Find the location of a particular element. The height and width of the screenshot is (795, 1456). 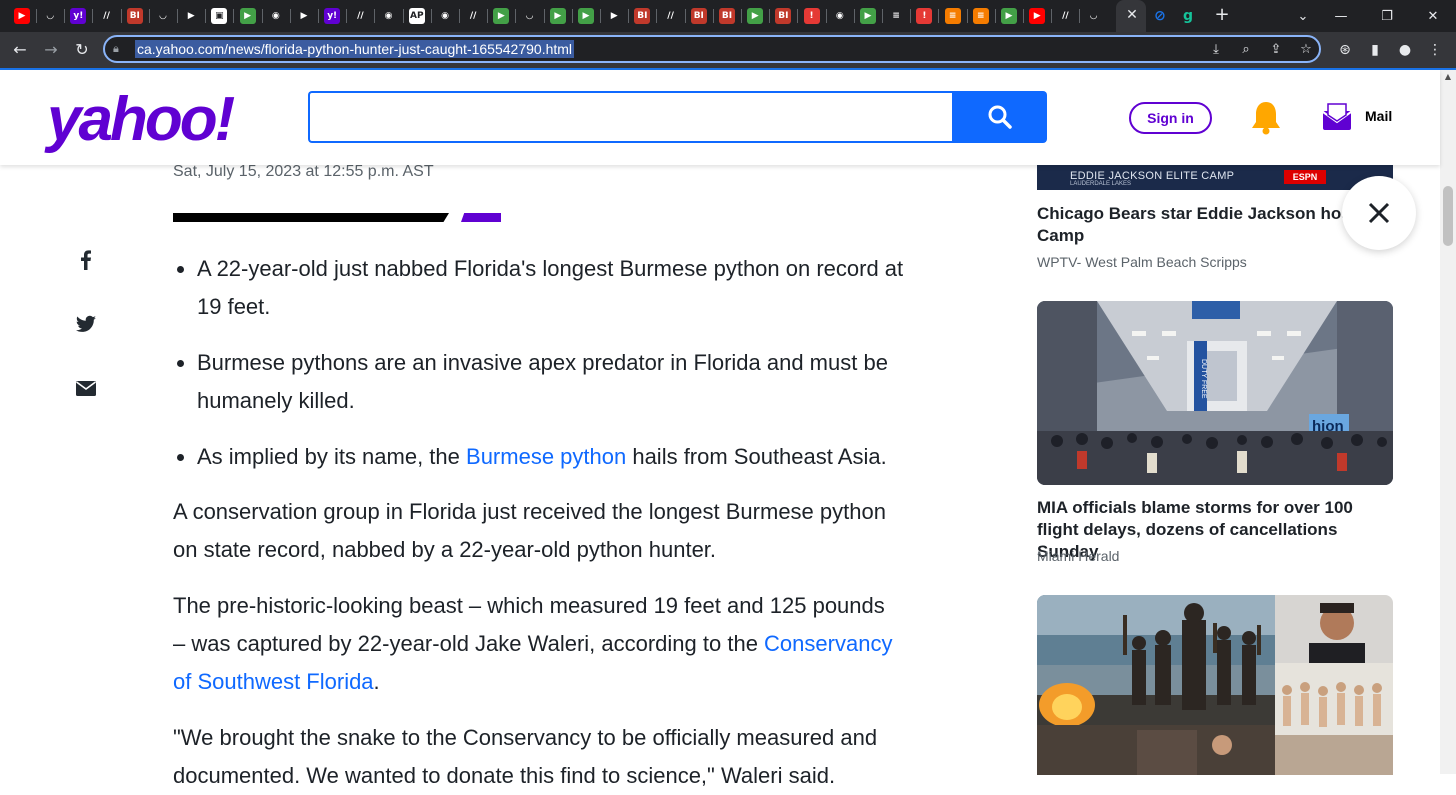

airport-thumbnail: DUTY FREE hion is located at coordinates (1215, 393).